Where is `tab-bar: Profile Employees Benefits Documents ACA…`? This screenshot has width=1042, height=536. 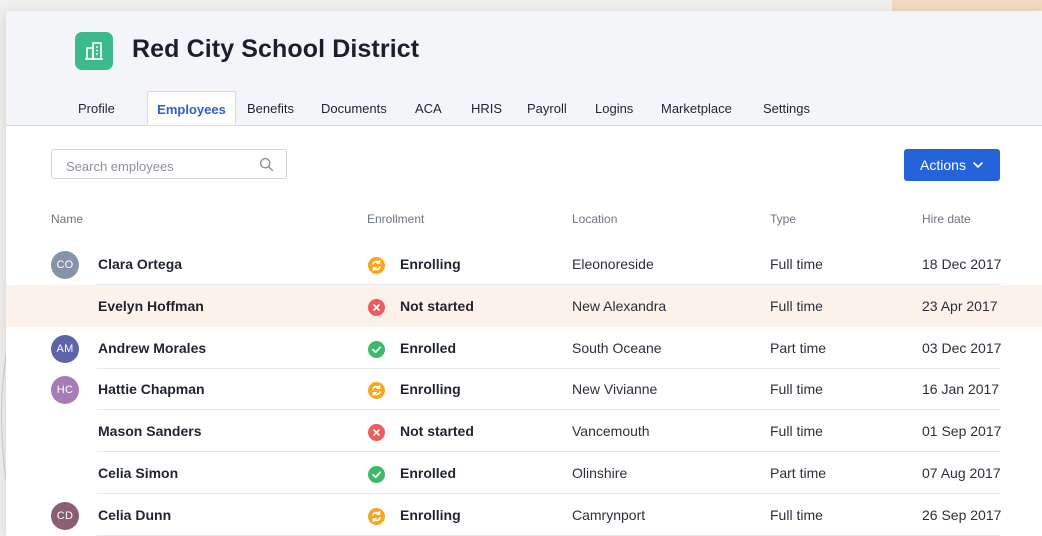
tab-bar: Profile Employees Benefits Documents ACA… is located at coordinates (524, 108).